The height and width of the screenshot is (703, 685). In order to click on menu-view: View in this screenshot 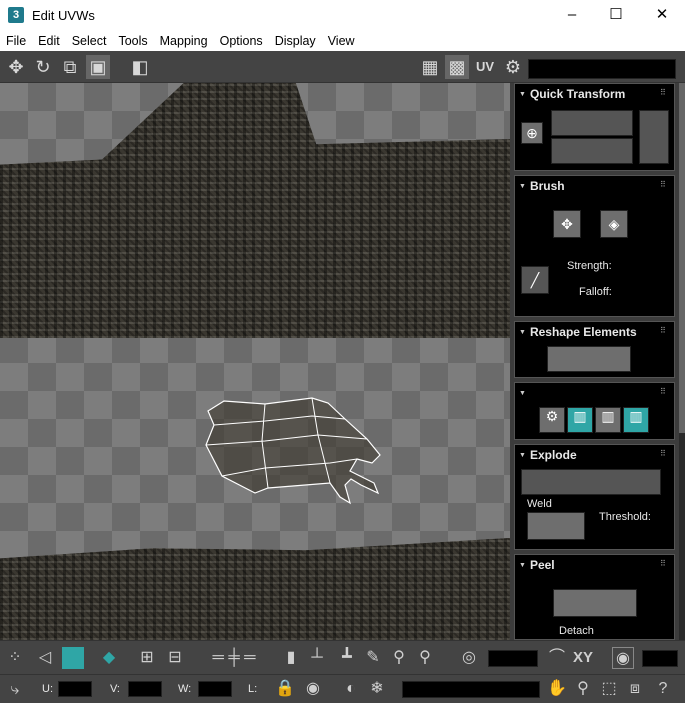, I will do `click(341, 41)`.